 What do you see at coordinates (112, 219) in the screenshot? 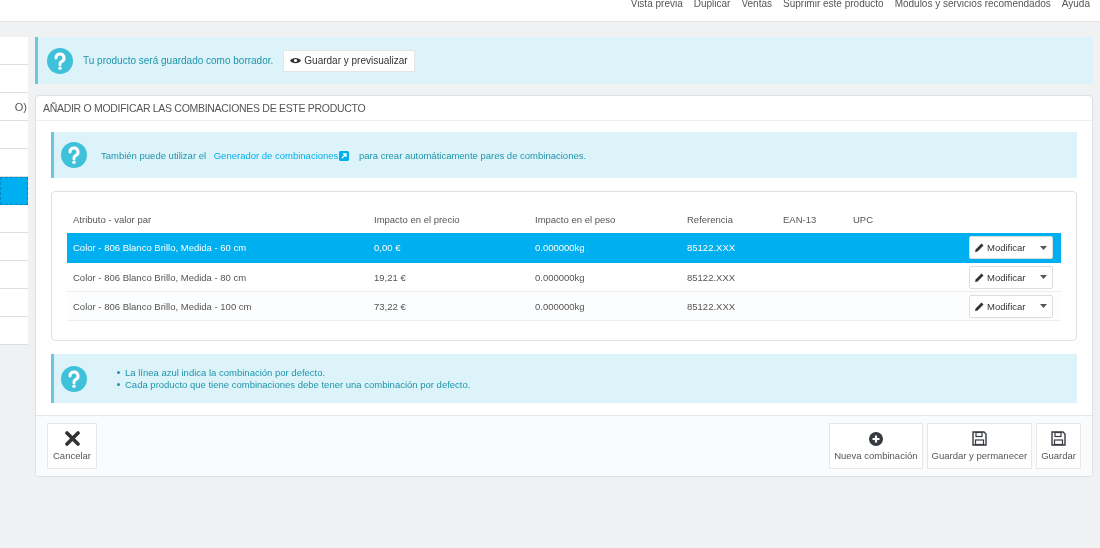
I see `column-header: Atributo - valor par` at bounding box center [112, 219].